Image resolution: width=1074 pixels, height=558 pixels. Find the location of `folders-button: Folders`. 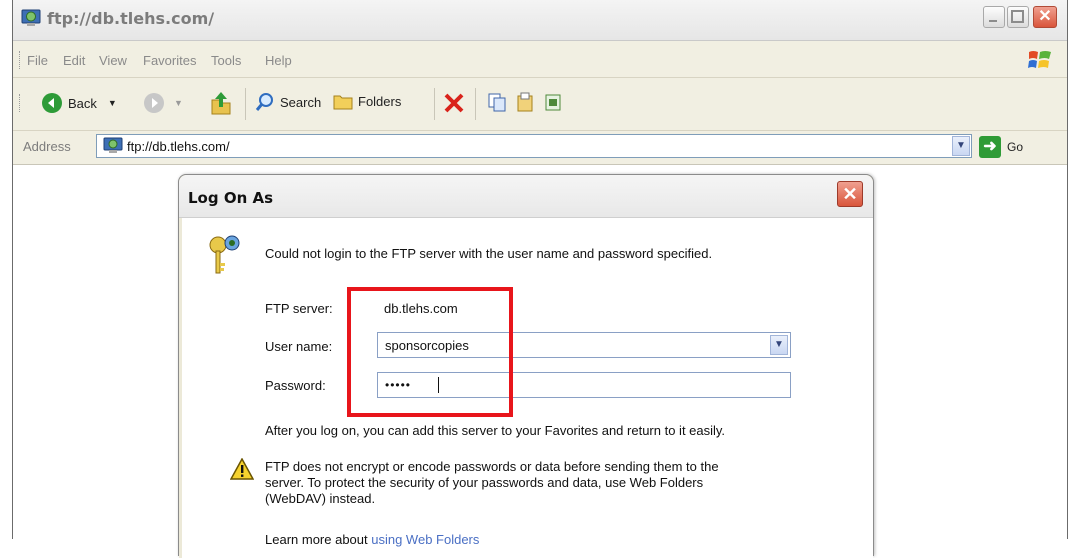

folders-button: Folders is located at coordinates (367, 101).